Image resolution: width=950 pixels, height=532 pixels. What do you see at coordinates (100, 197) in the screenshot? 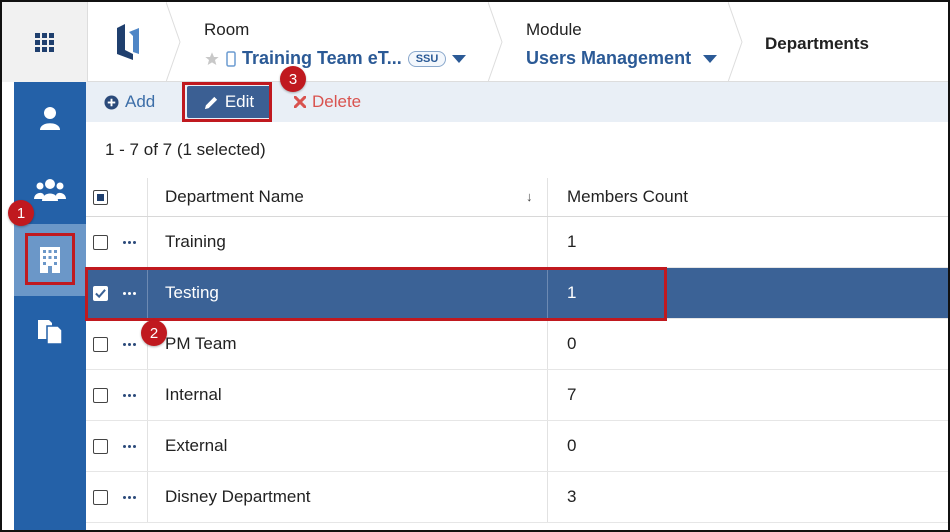
I see `select-all-checkbox` at bounding box center [100, 197].